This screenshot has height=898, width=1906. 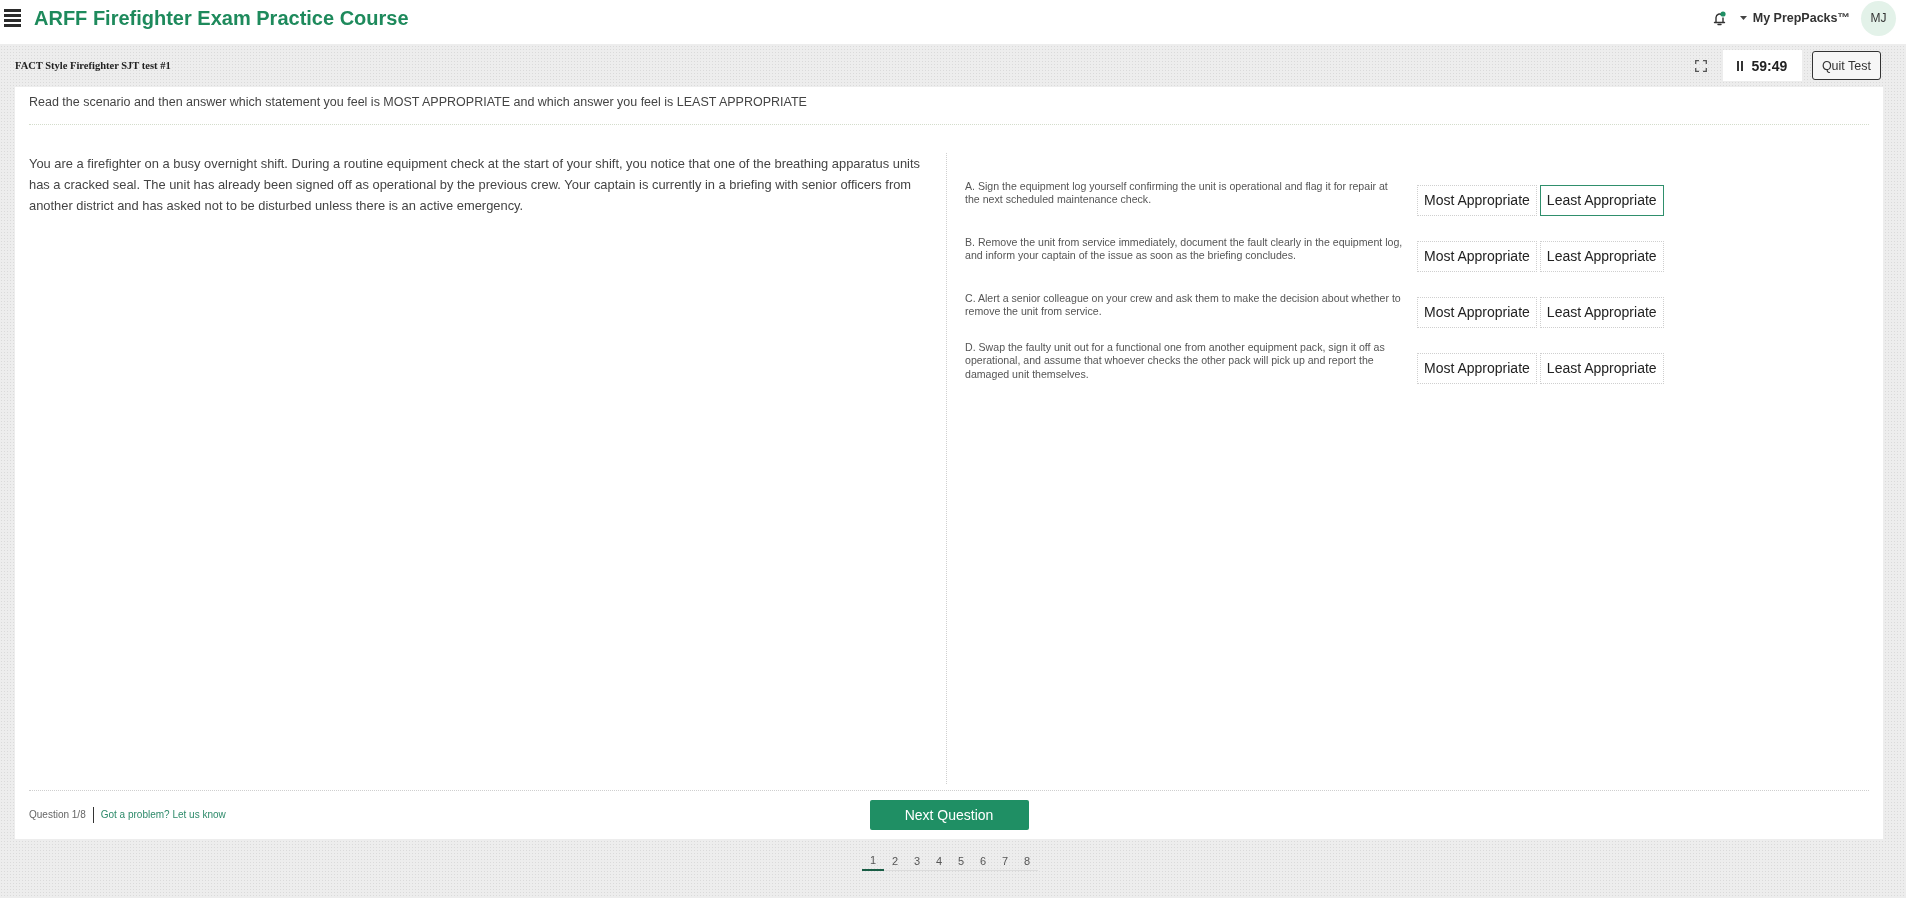 I want to click on timer-text: 59:49, so click(x=1769, y=65).